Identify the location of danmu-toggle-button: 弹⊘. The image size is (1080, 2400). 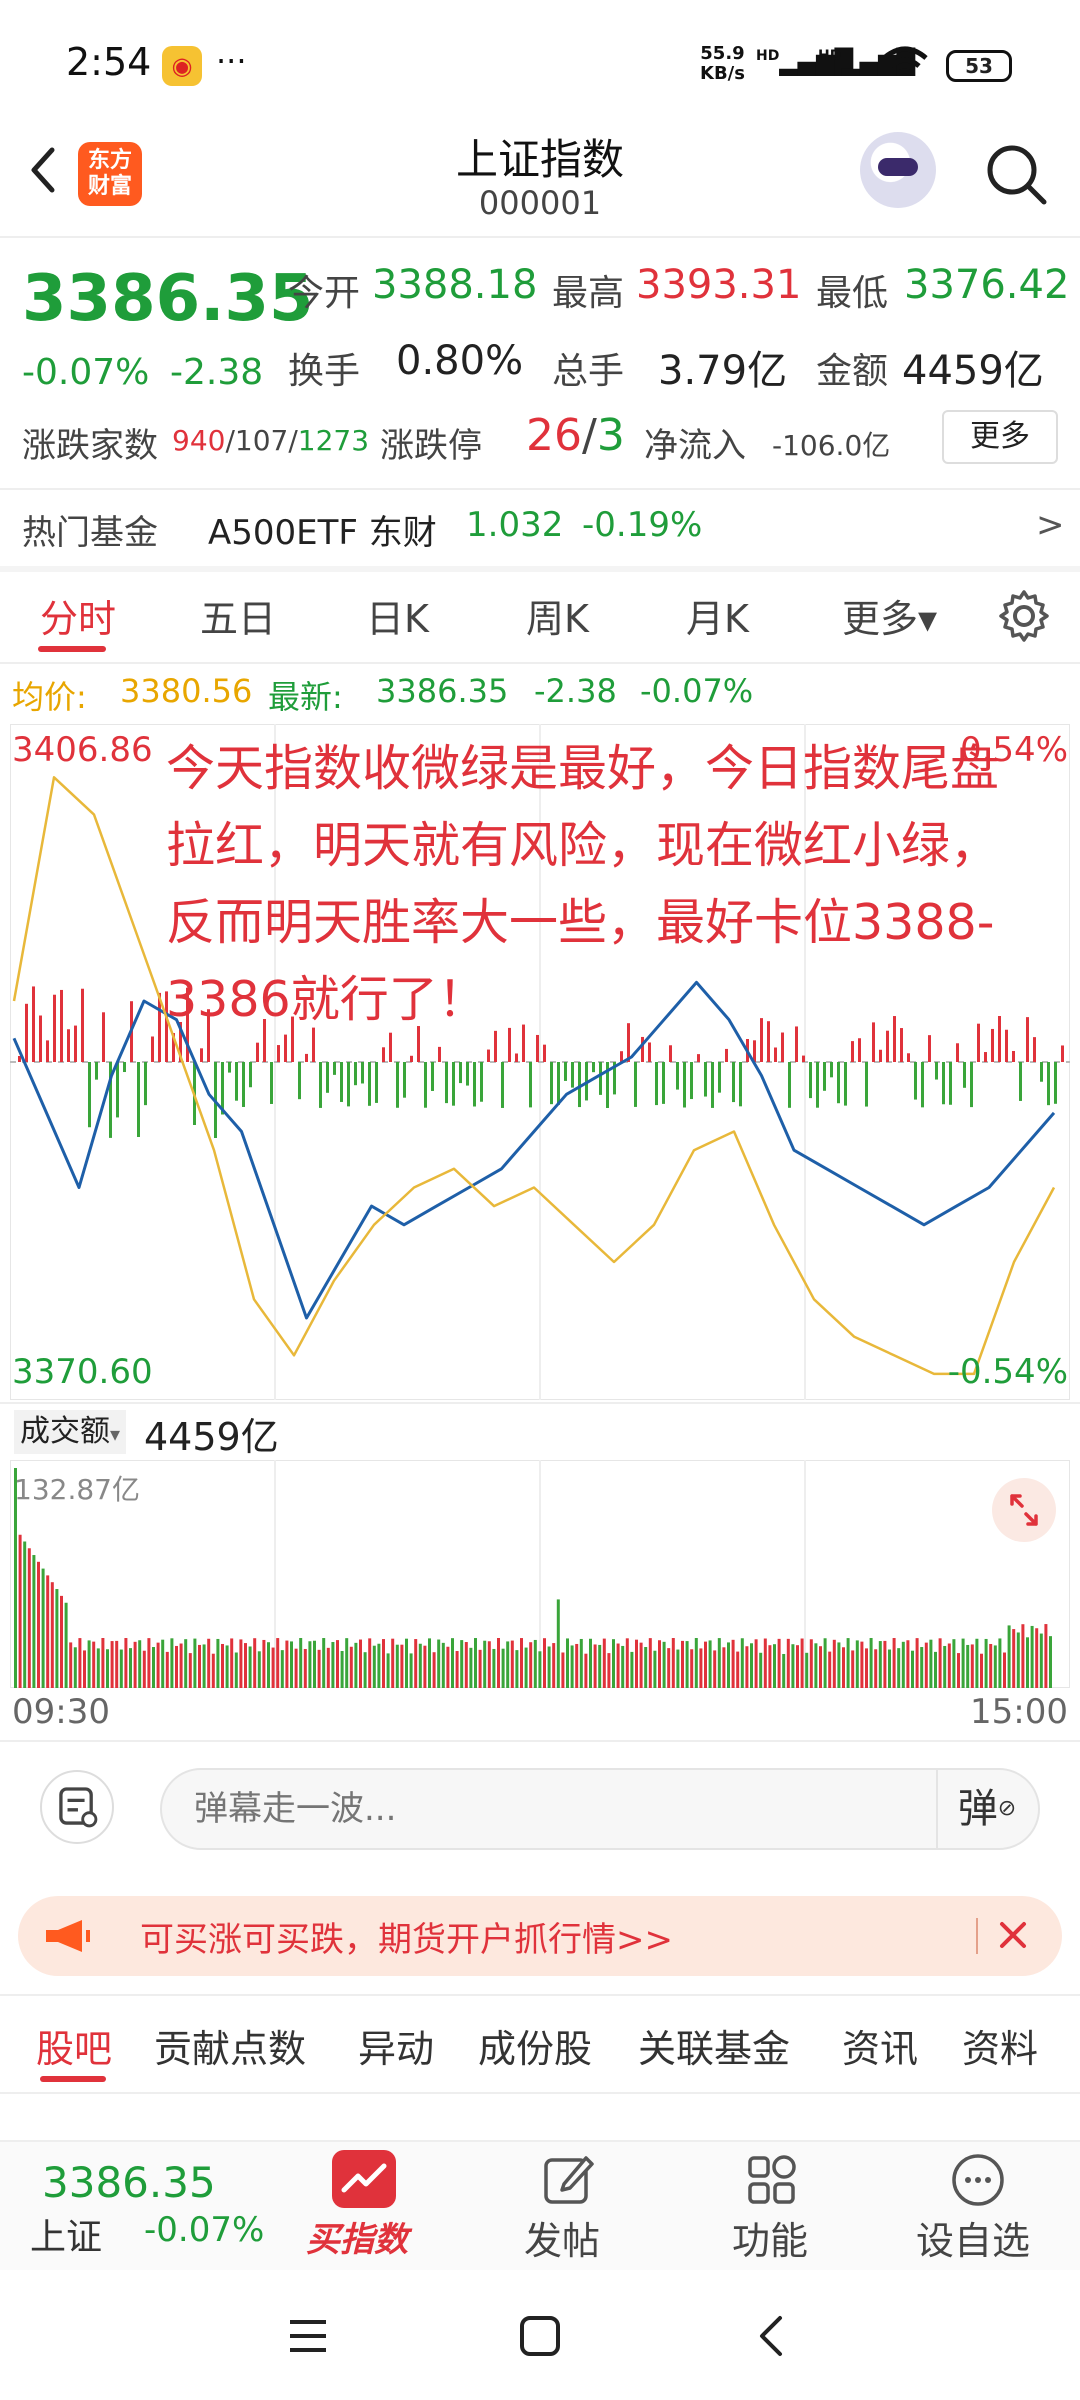
(986, 1809).